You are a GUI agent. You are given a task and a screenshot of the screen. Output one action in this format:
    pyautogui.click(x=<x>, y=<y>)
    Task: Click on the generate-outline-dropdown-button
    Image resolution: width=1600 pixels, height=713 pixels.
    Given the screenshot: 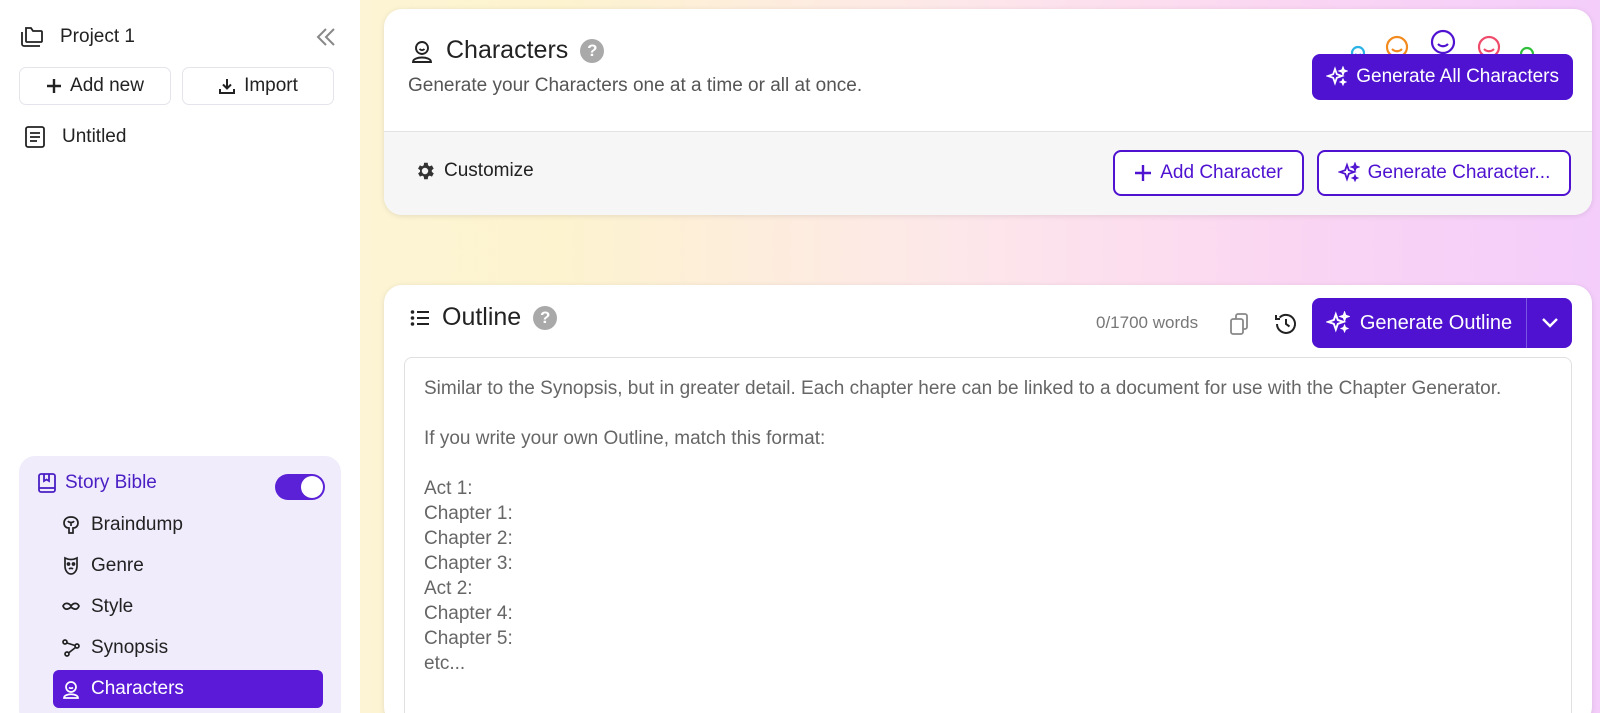 What is the action you would take?
    pyautogui.click(x=1549, y=323)
    